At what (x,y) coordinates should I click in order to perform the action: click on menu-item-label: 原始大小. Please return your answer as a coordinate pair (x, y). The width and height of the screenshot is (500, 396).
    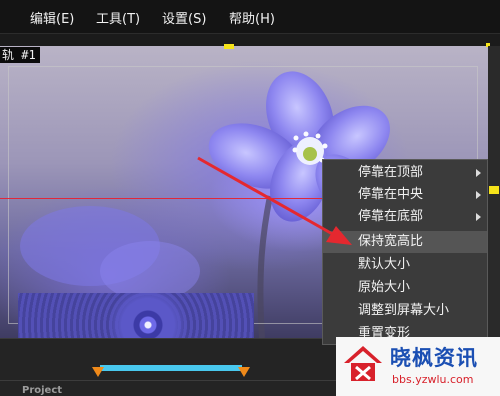
    Looking at the image, I should click on (384, 287).